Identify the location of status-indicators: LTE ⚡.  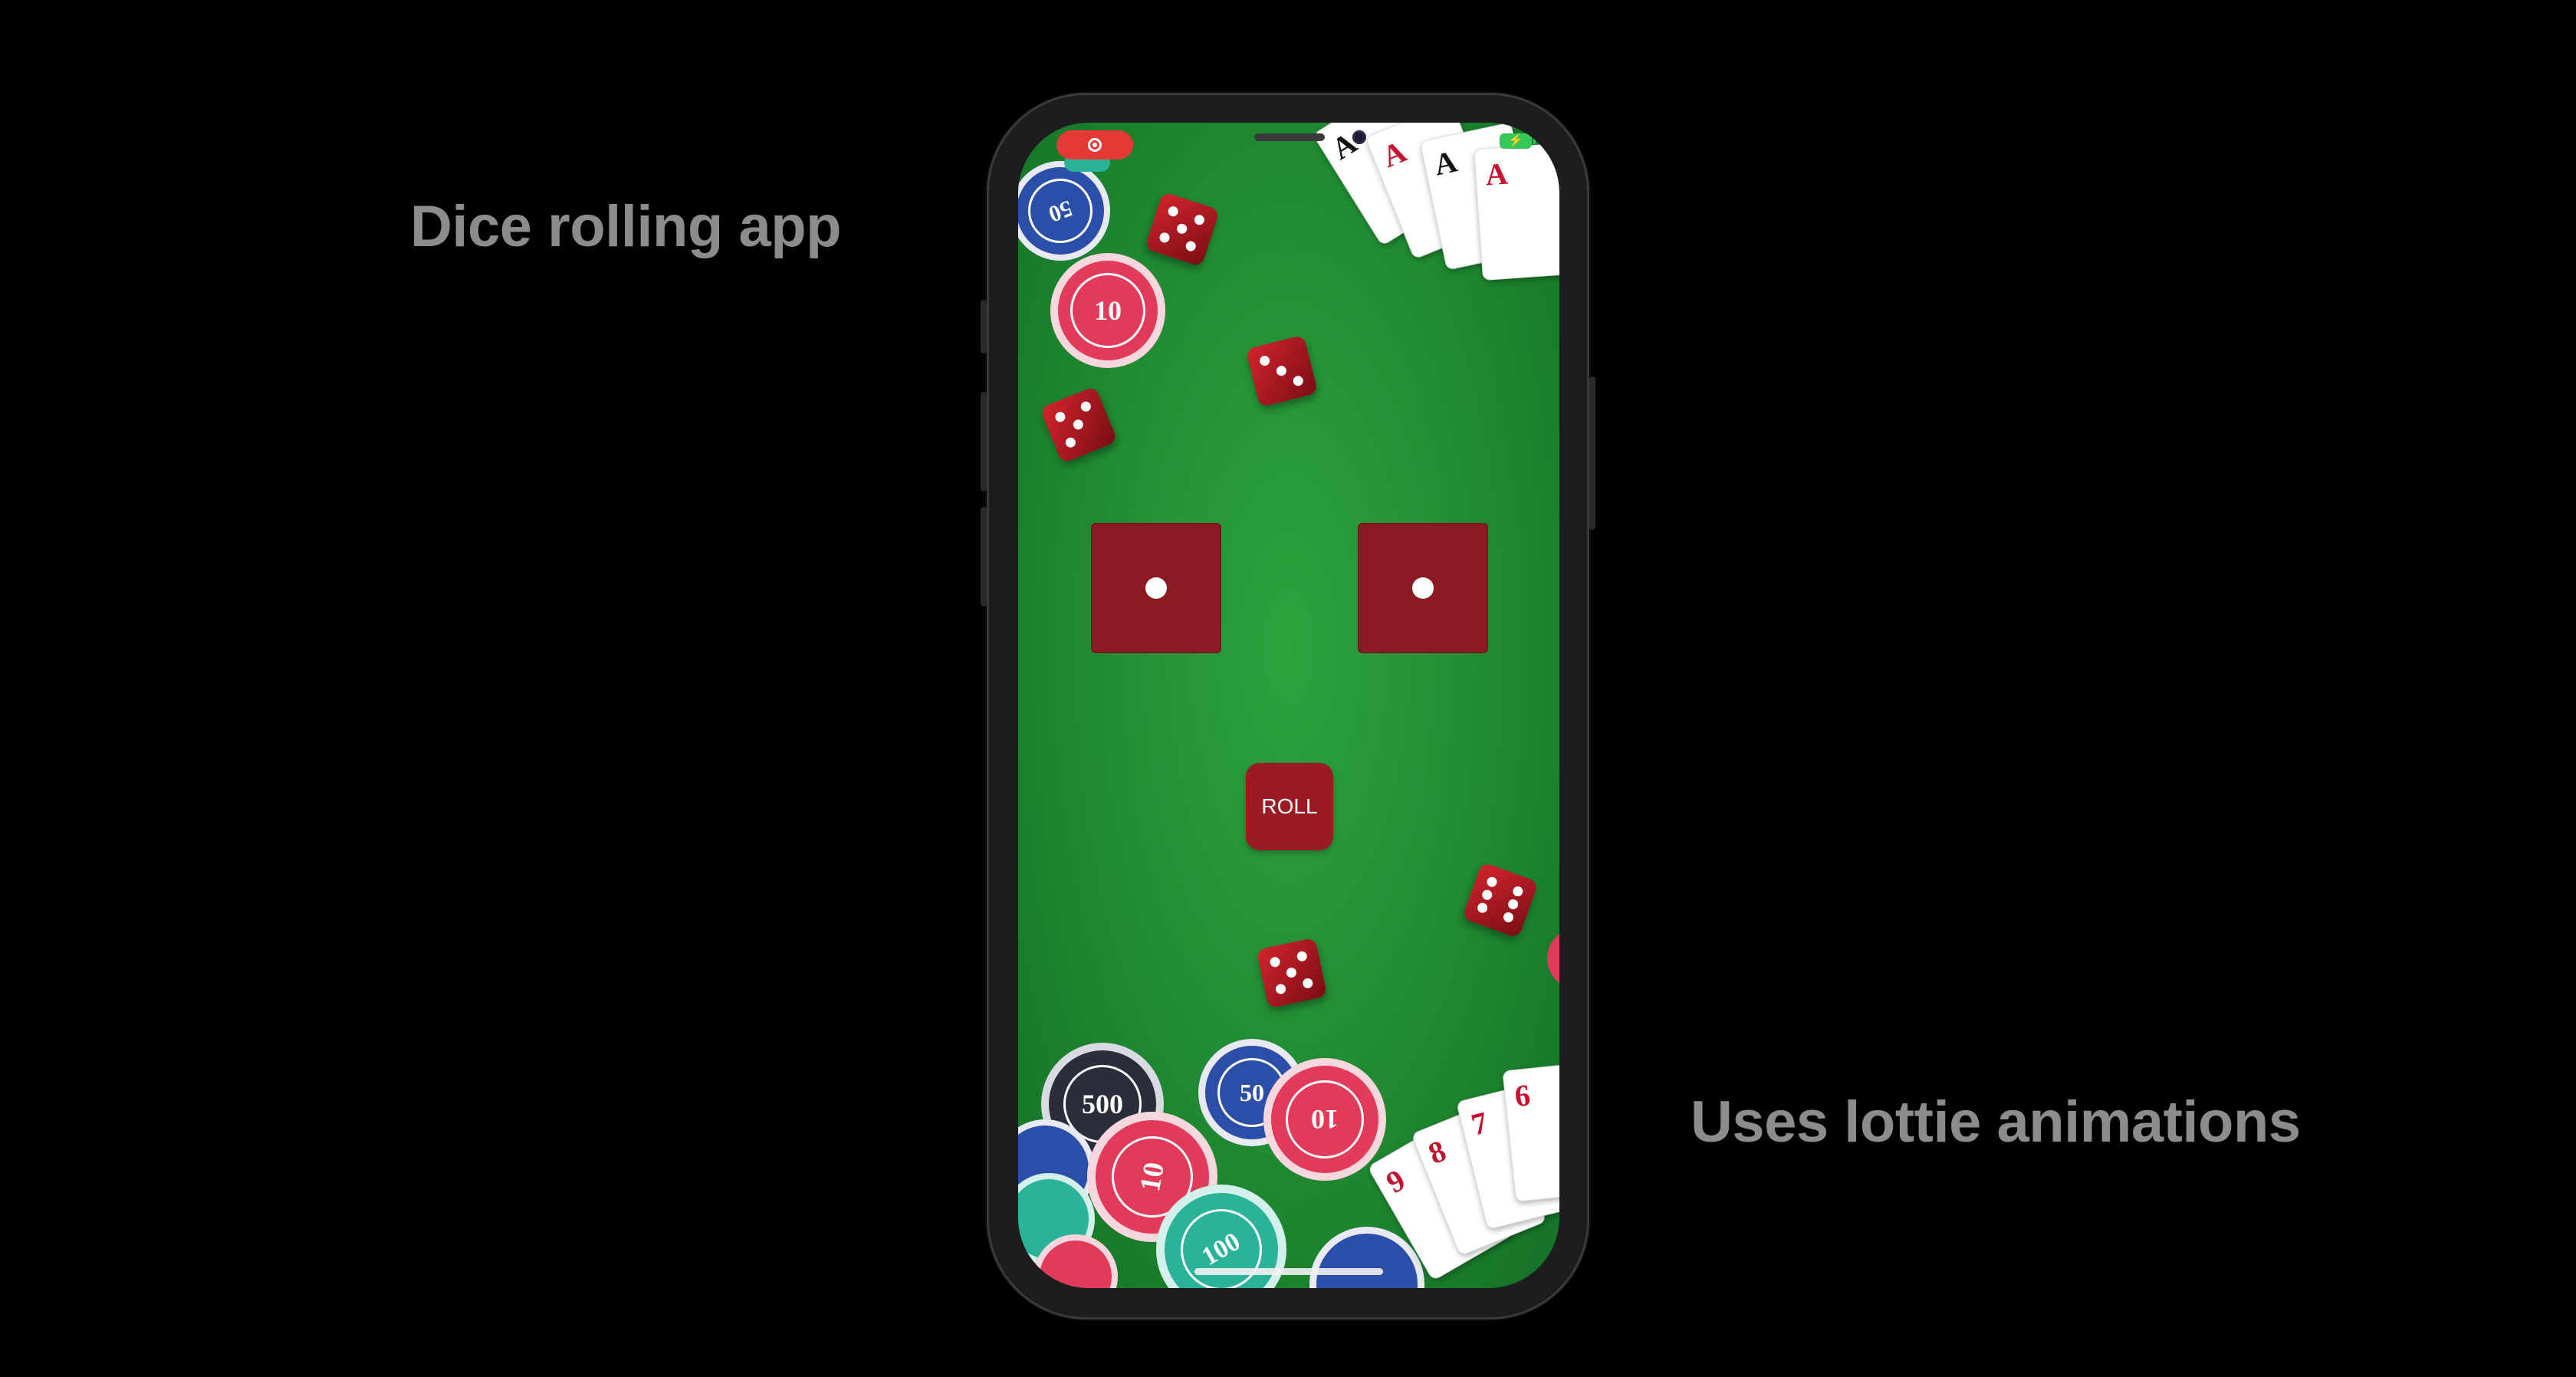
(1487, 141).